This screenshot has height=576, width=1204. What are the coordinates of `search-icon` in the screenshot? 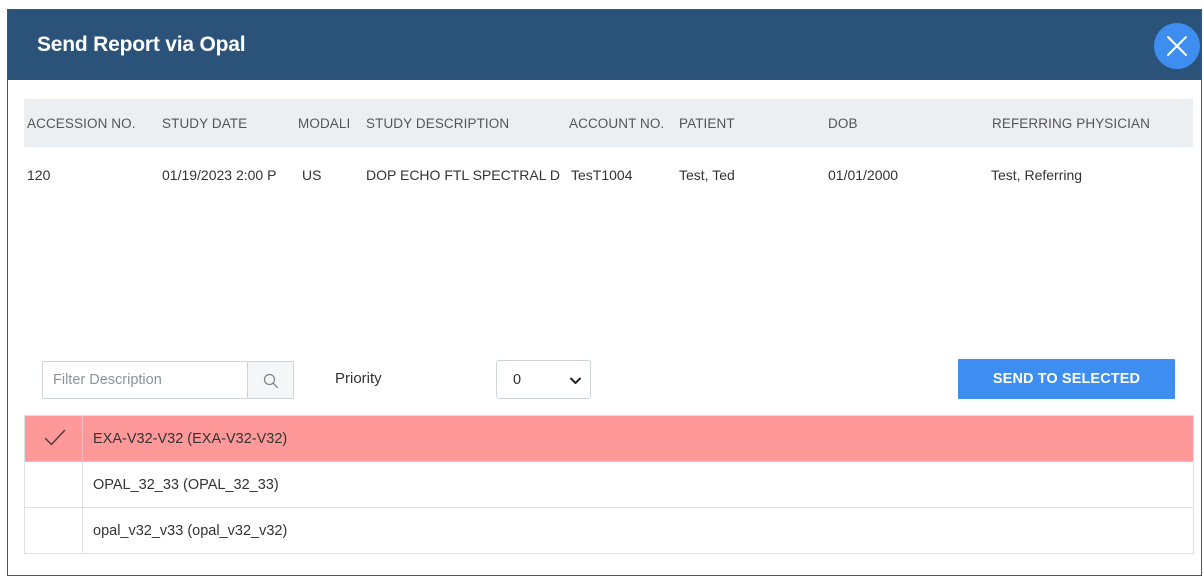 It's located at (271, 381).